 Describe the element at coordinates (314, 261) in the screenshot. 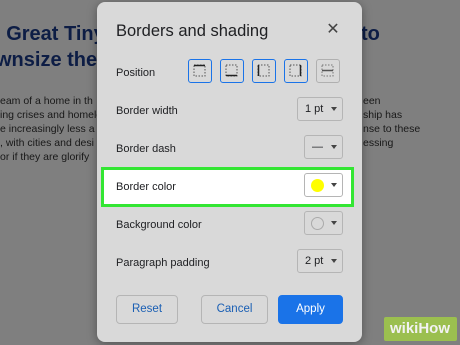

I see `paragraph-padding-value: 2 pt` at that location.